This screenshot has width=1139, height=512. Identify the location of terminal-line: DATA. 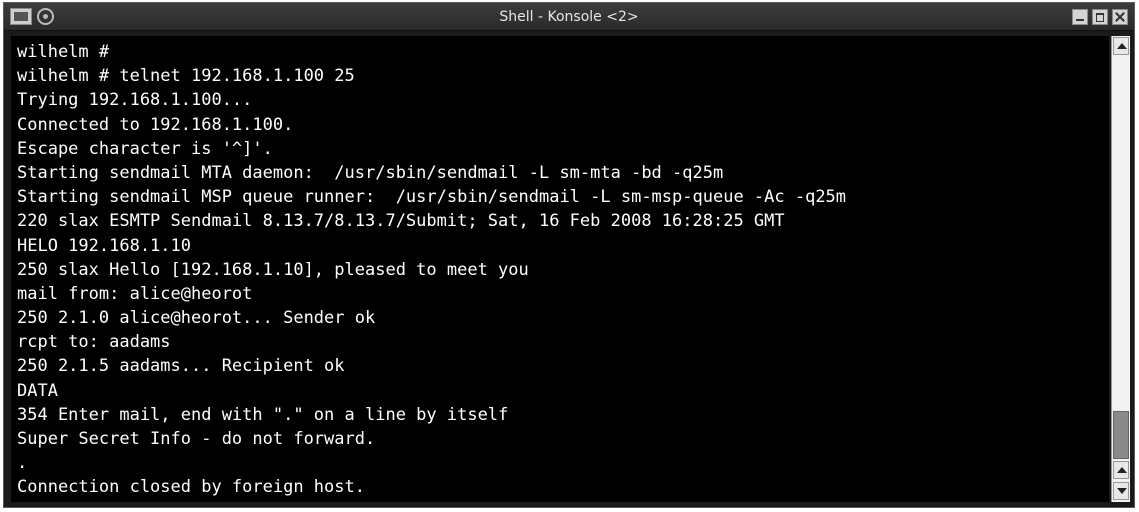
(37, 390).